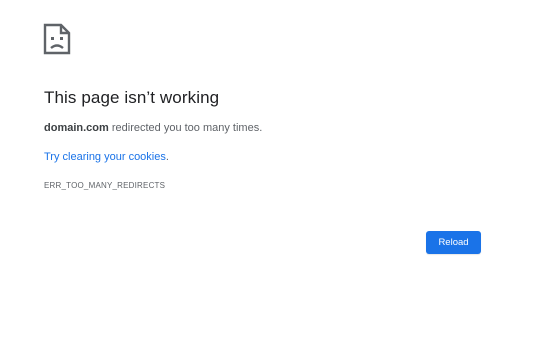 This screenshot has height=356, width=537. Describe the element at coordinates (76, 128) in the screenshot. I see `error-domain: domain.com` at that location.